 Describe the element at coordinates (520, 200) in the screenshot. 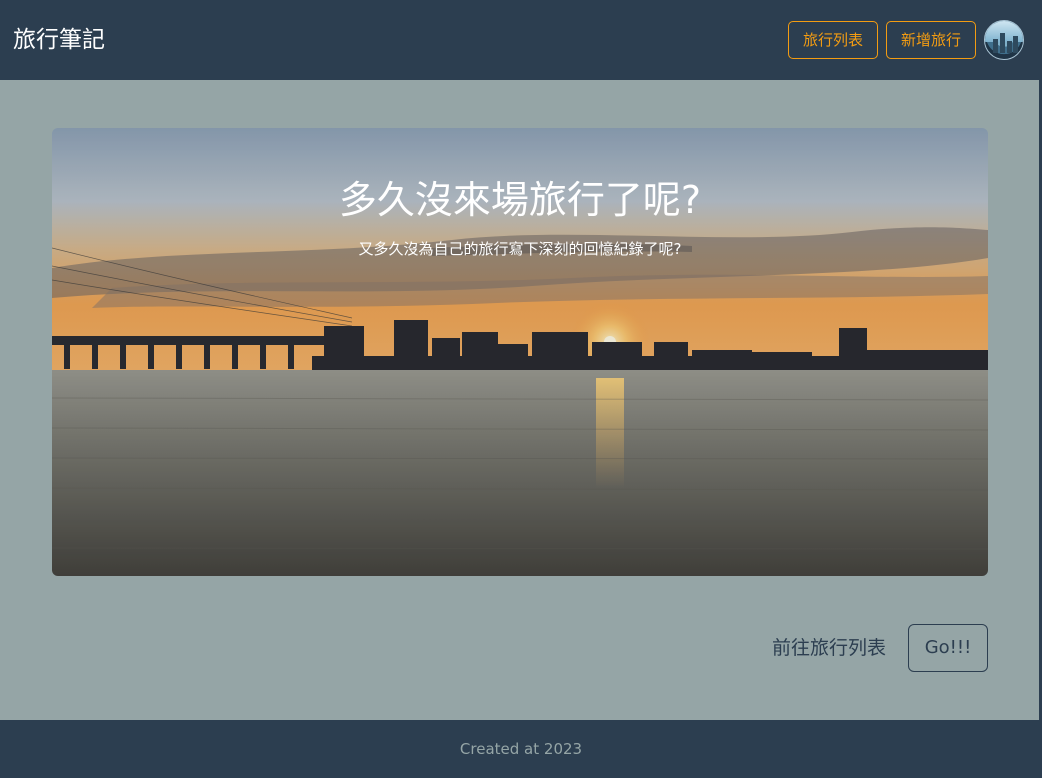

I see `hero-title: 多久沒來場旅行了呢?` at that location.